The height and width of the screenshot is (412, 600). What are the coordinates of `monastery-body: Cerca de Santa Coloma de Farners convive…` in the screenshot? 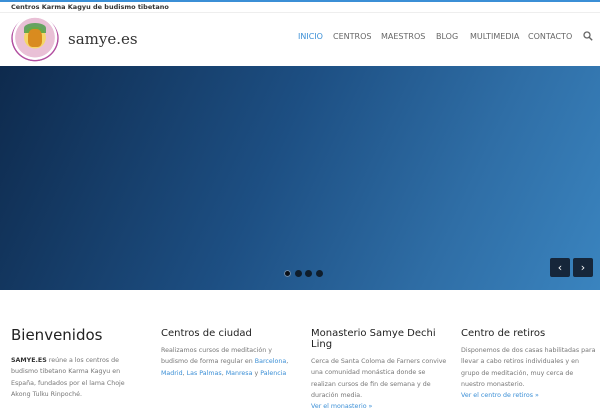 It's located at (379, 378).